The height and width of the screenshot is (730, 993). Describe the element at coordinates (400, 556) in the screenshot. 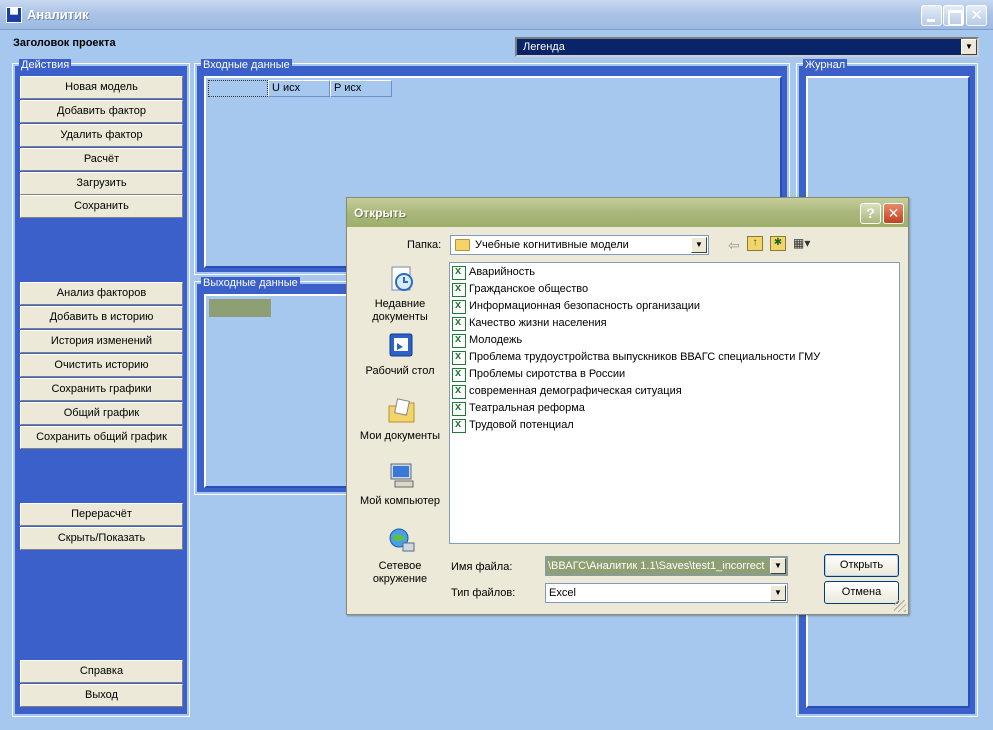

I see `place-network: Сетевое окружение` at that location.